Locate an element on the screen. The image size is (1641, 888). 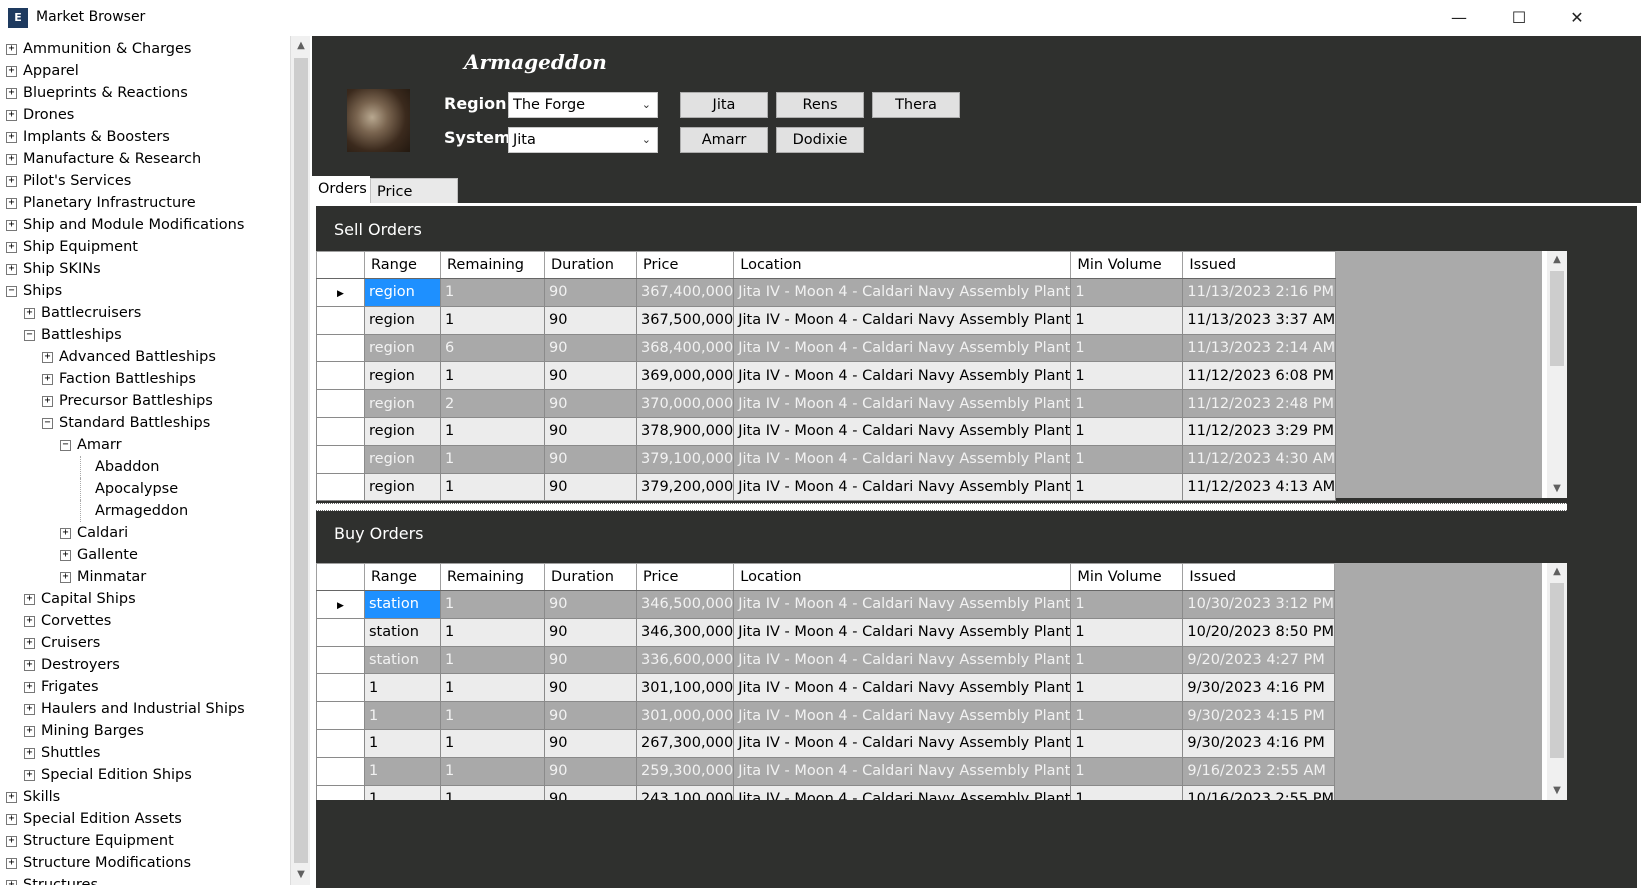
tab-orders: Orders is located at coordinates (341, 190).